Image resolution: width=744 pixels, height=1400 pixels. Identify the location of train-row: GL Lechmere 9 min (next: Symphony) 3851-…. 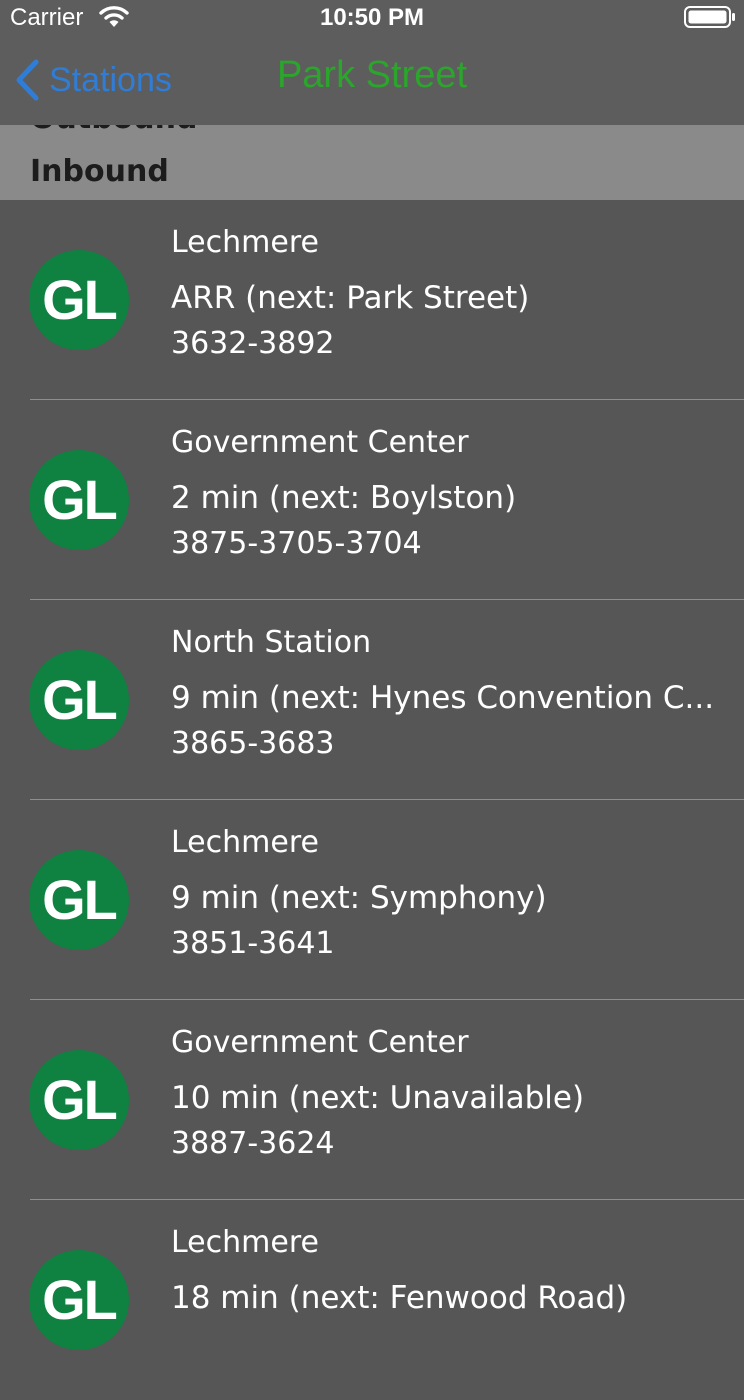
(372, 900).